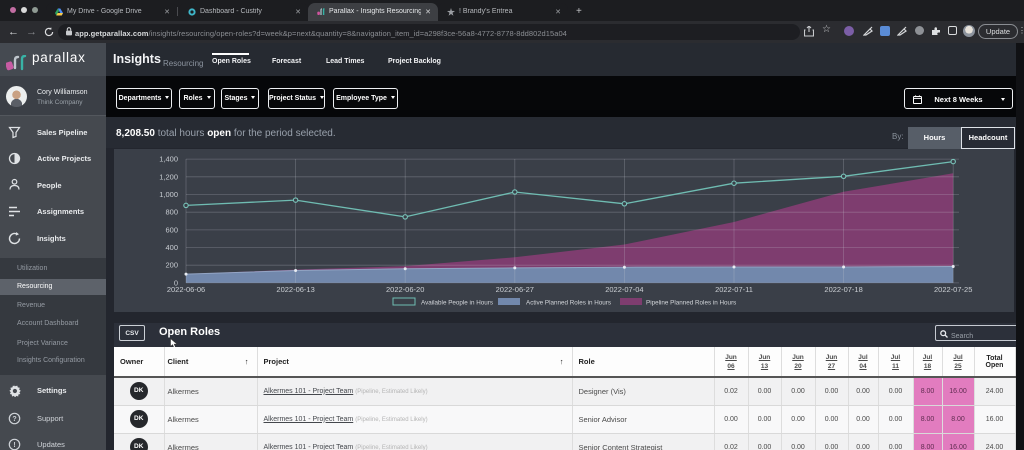 The width and height of the screenshot is (1024, 450). Describe the element at coordinates (186, 289) in the screenshot. I see `svg-text: 2022-06-06` at that location.